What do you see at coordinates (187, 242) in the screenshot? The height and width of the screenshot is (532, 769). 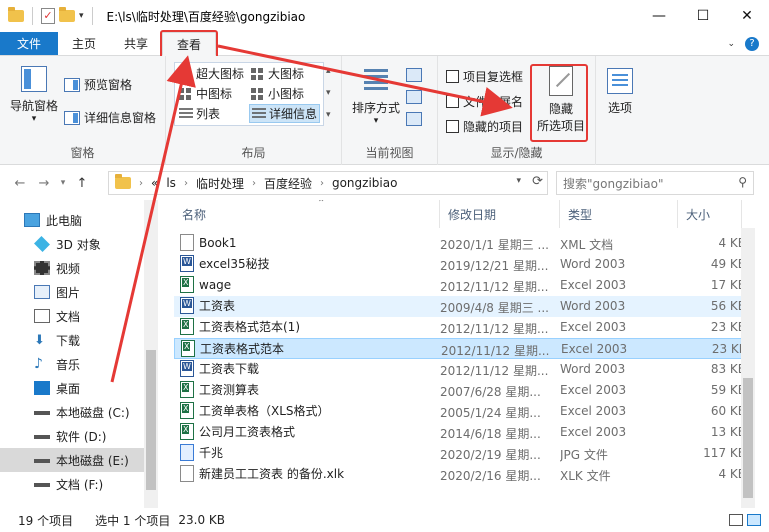 I see `file-icon` at bounding box center [187, 242].